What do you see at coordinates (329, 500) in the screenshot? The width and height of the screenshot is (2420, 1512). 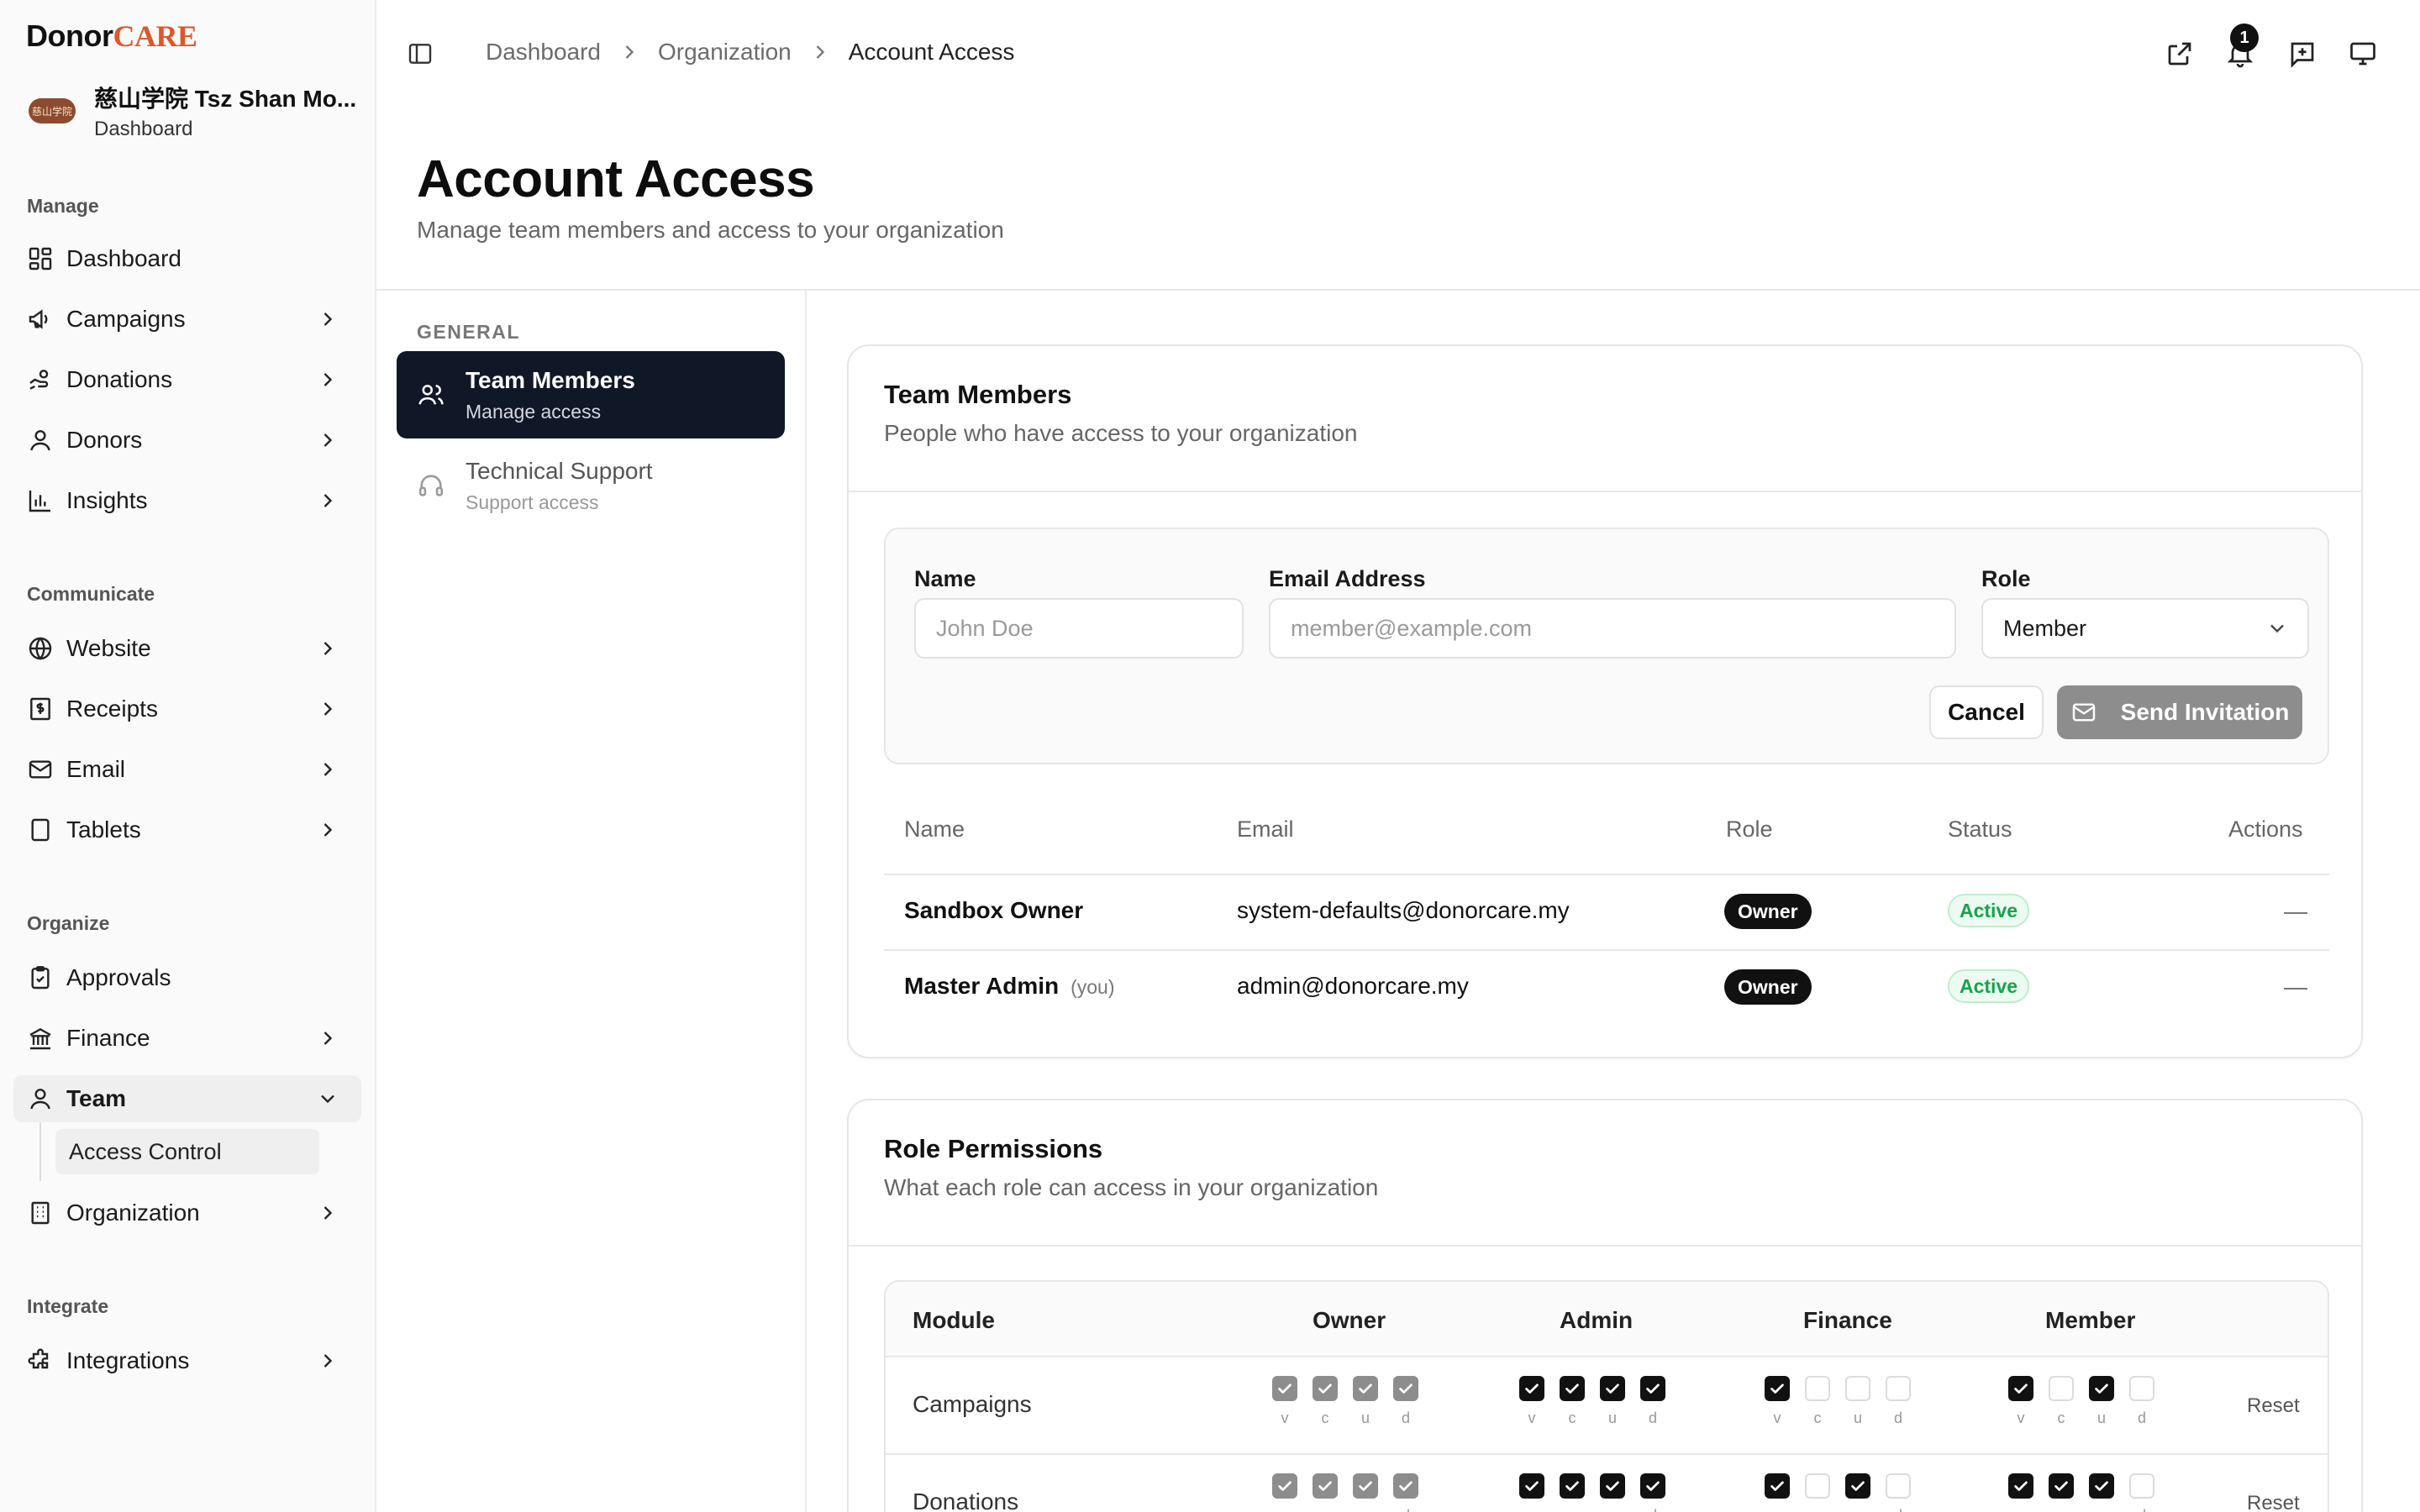 I see `chevron-right-icon` at bounding box center [329, 500].